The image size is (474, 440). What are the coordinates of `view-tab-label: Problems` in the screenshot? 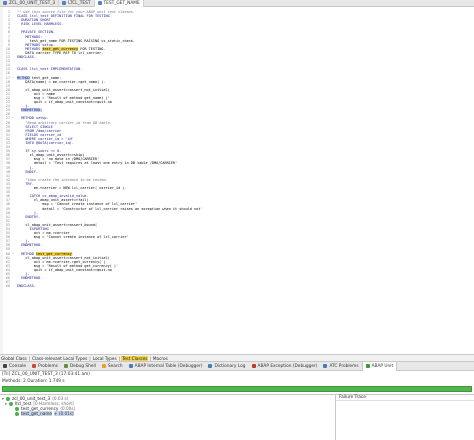 It's located at (48, 366).